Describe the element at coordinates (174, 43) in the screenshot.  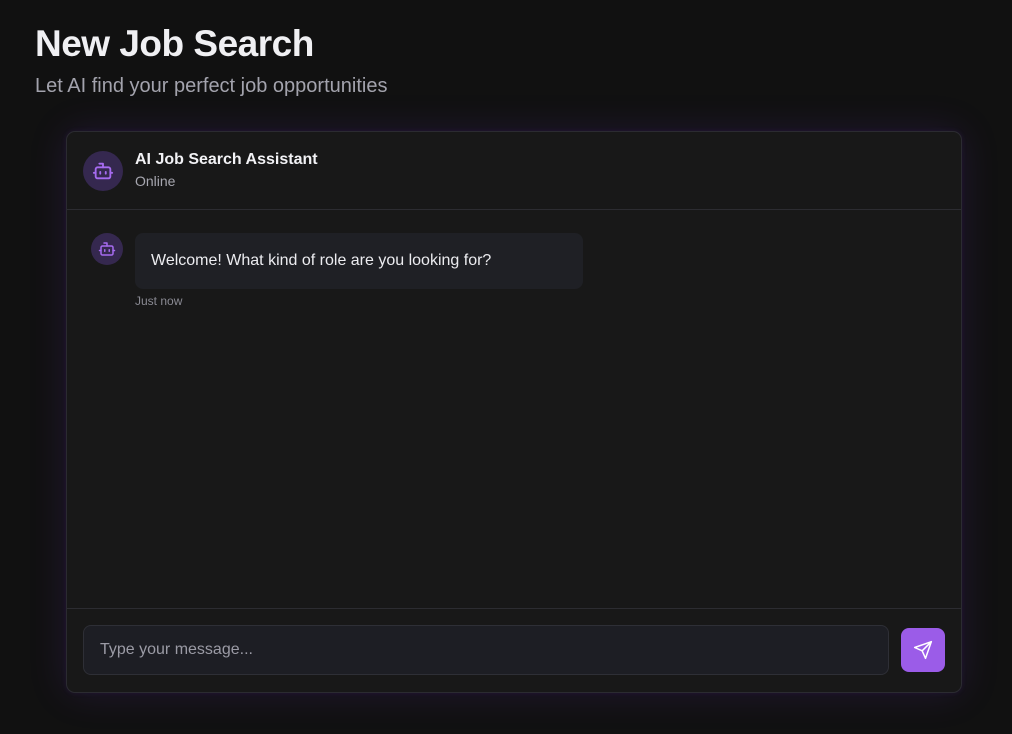
I see `page-title: New Job Search` at that location.